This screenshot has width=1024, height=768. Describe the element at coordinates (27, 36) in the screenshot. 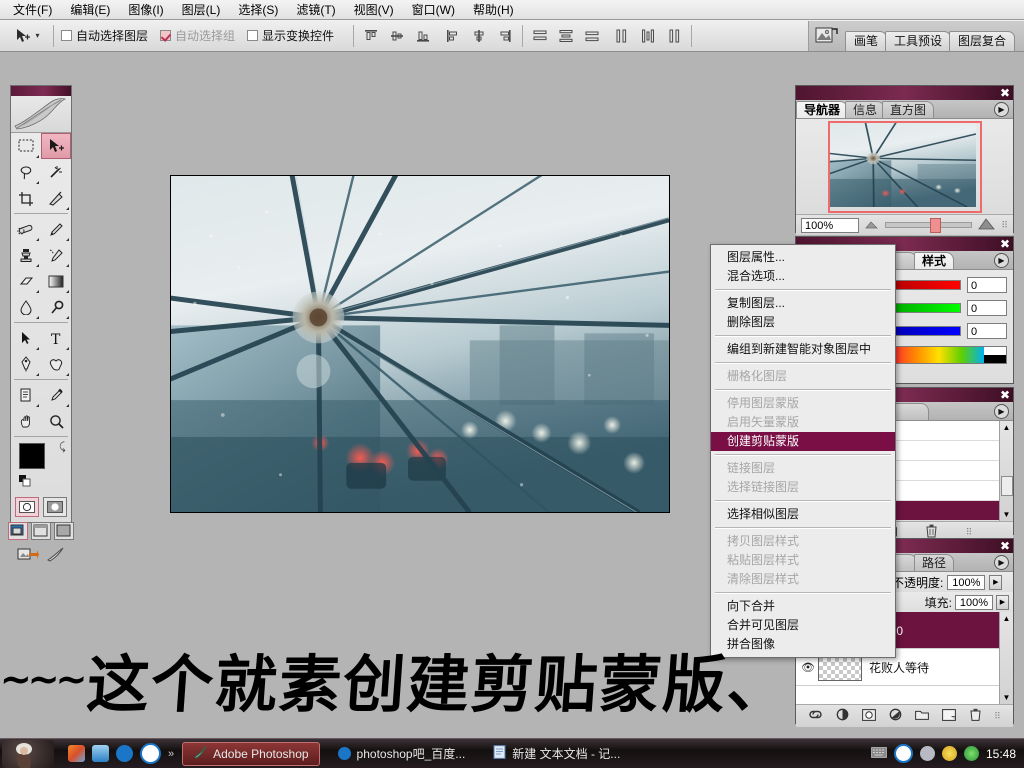

I see `tool-preset-picker: ▾` at that location.